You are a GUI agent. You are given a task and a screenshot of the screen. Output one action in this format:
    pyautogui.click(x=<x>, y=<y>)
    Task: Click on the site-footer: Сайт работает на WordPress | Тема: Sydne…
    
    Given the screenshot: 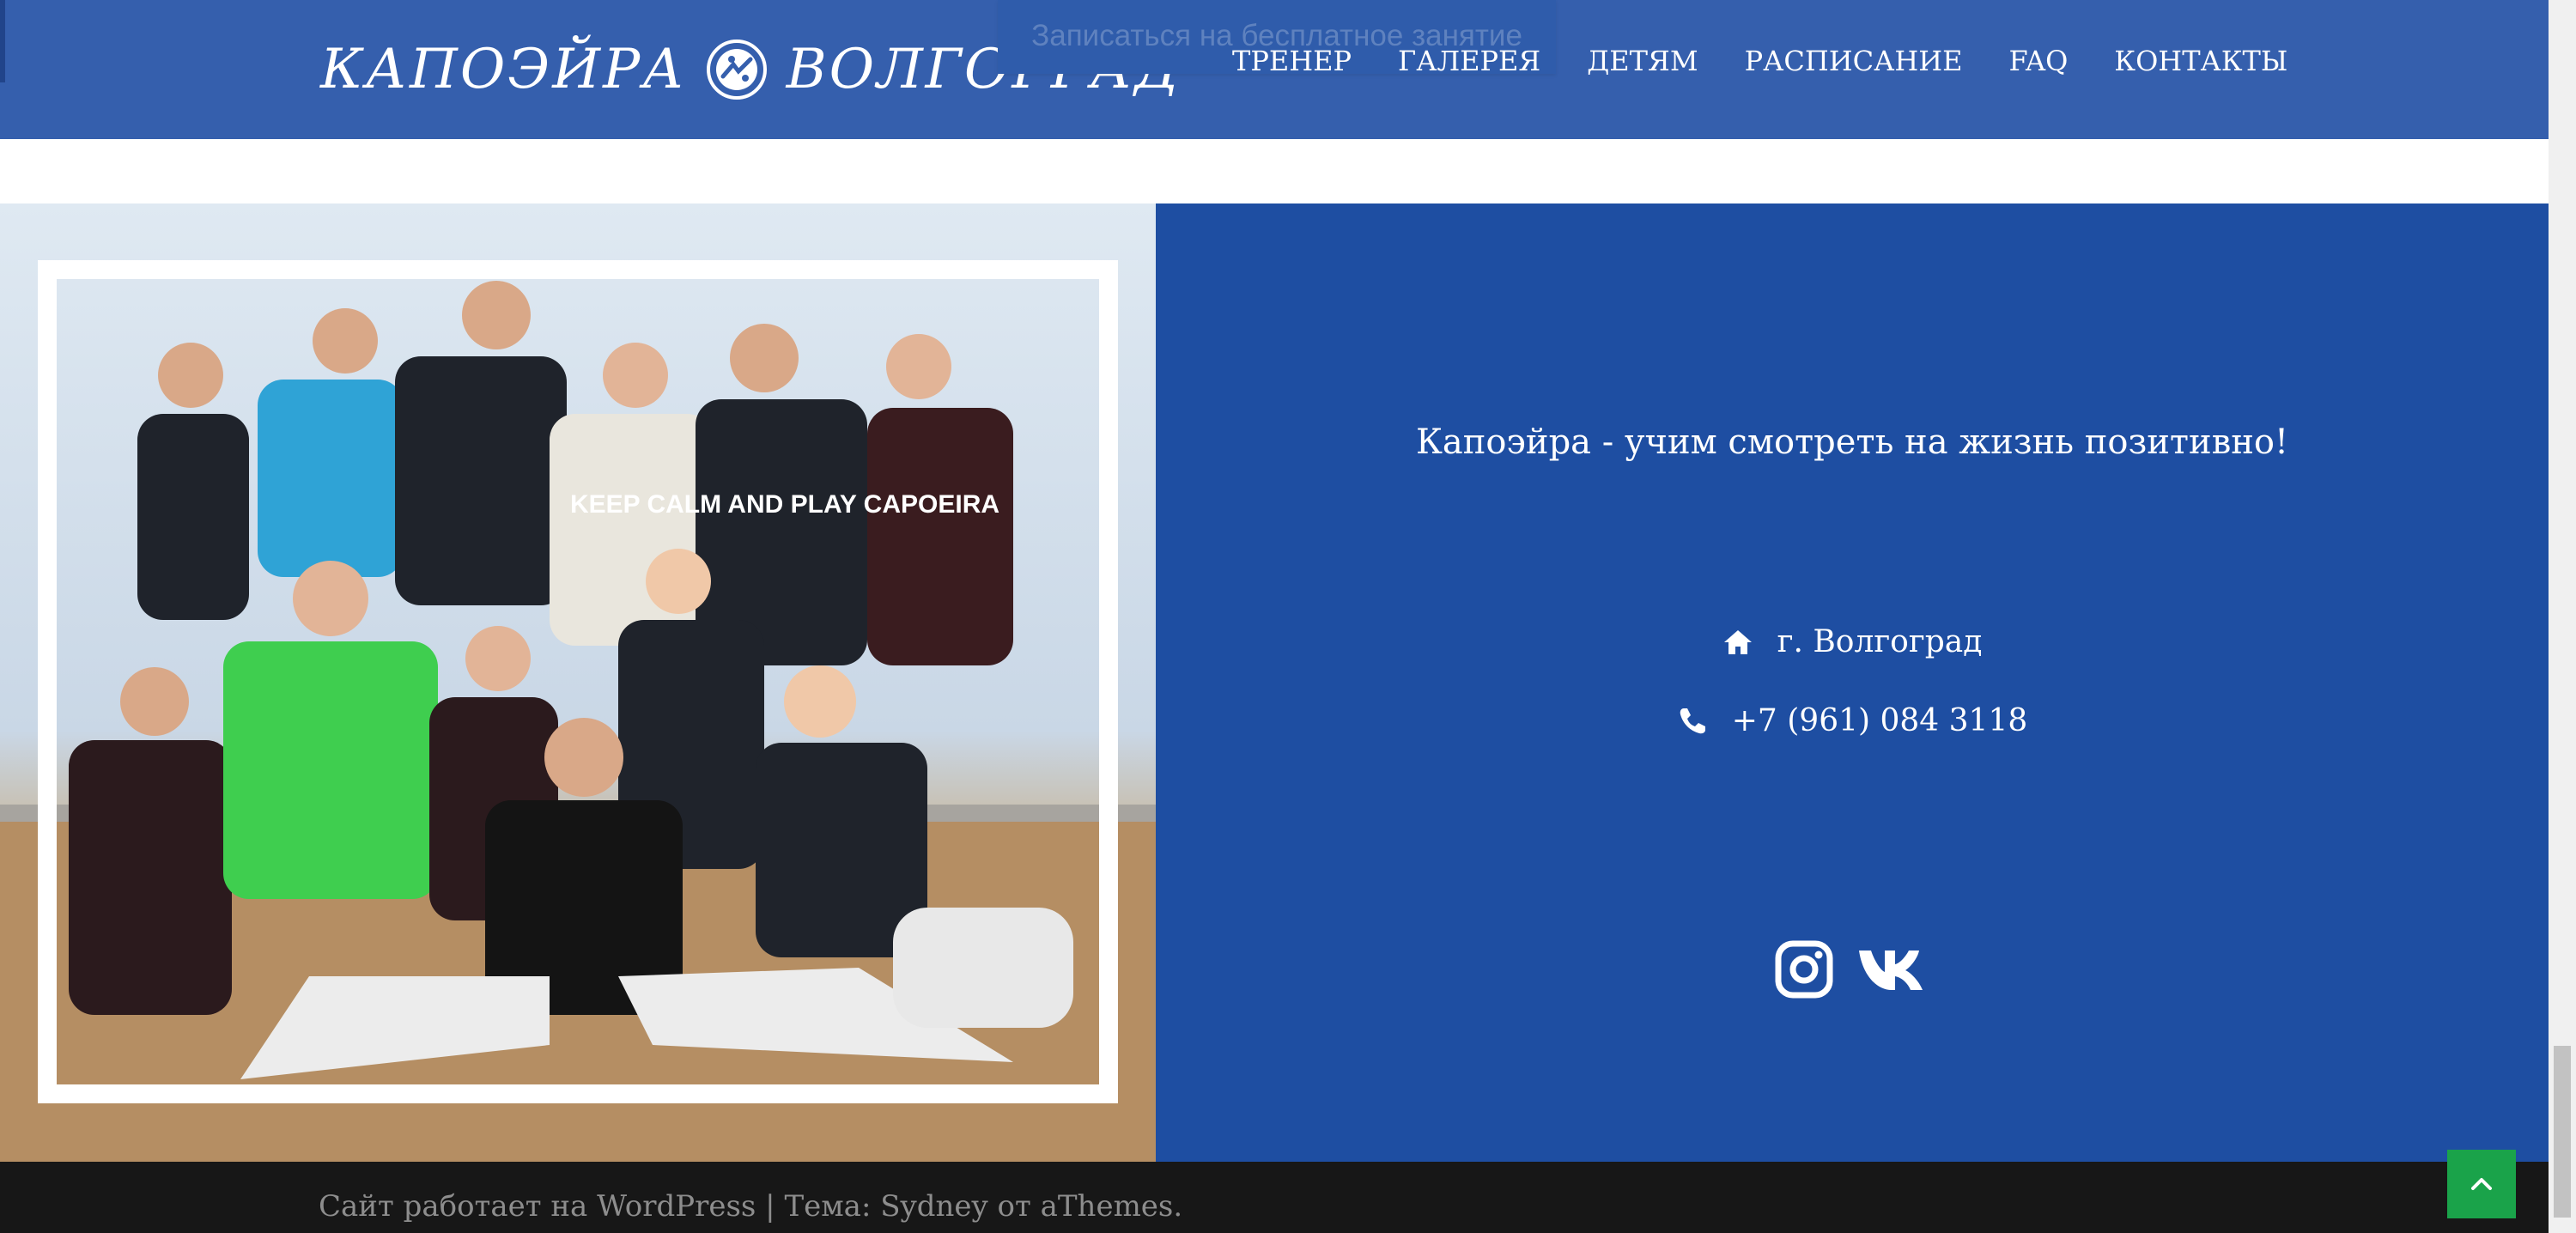 What is the action you would take?
    pyautogui.click(x=1274, y=1197)
    